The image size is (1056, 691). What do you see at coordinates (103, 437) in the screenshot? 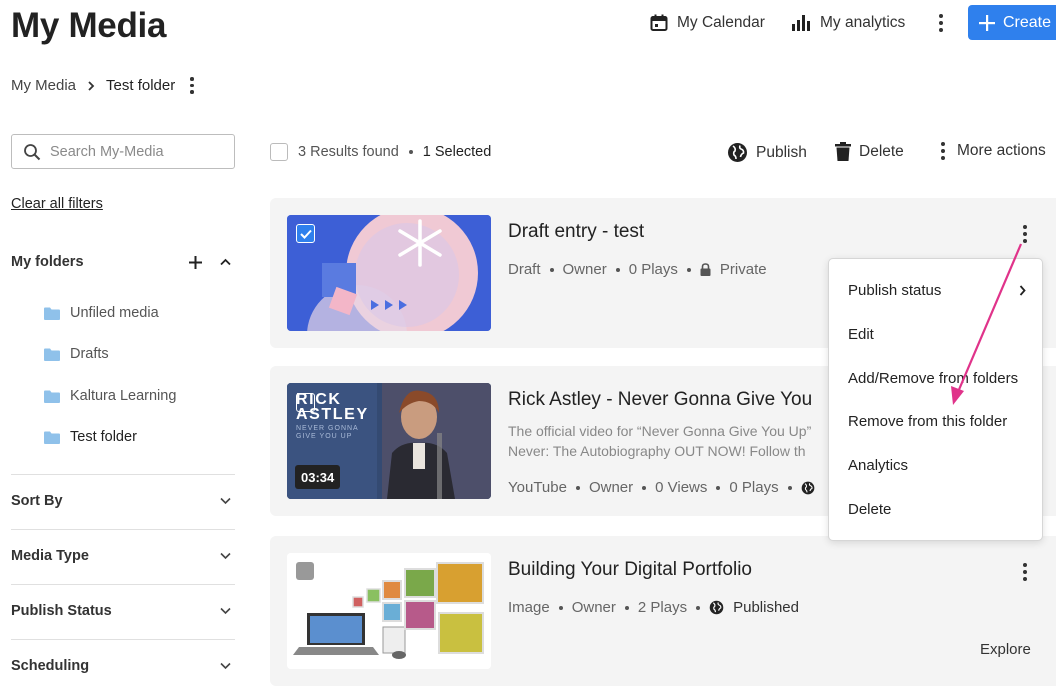
I see `folder-label: Test folder` at bounding box center [103, 437].